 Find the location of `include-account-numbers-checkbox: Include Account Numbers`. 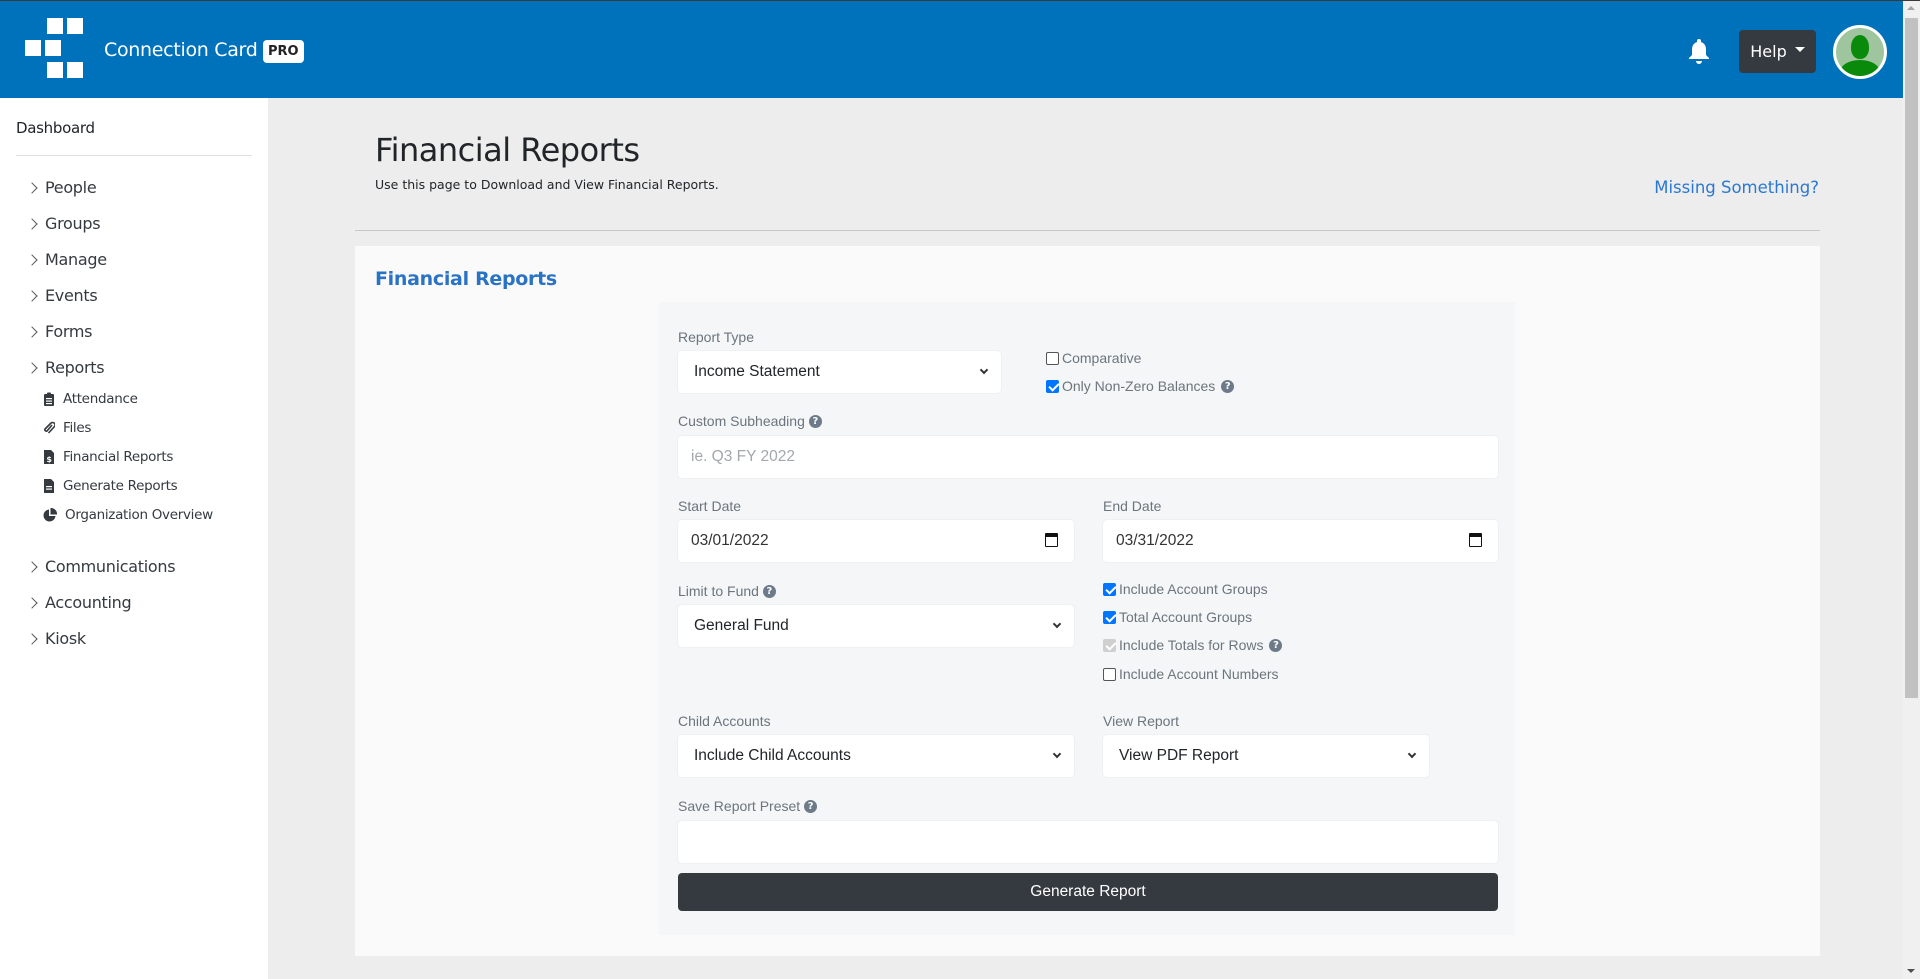

include-account-numbers-checkbox: Include Account Numbers is located at coordinates (1191, 674).